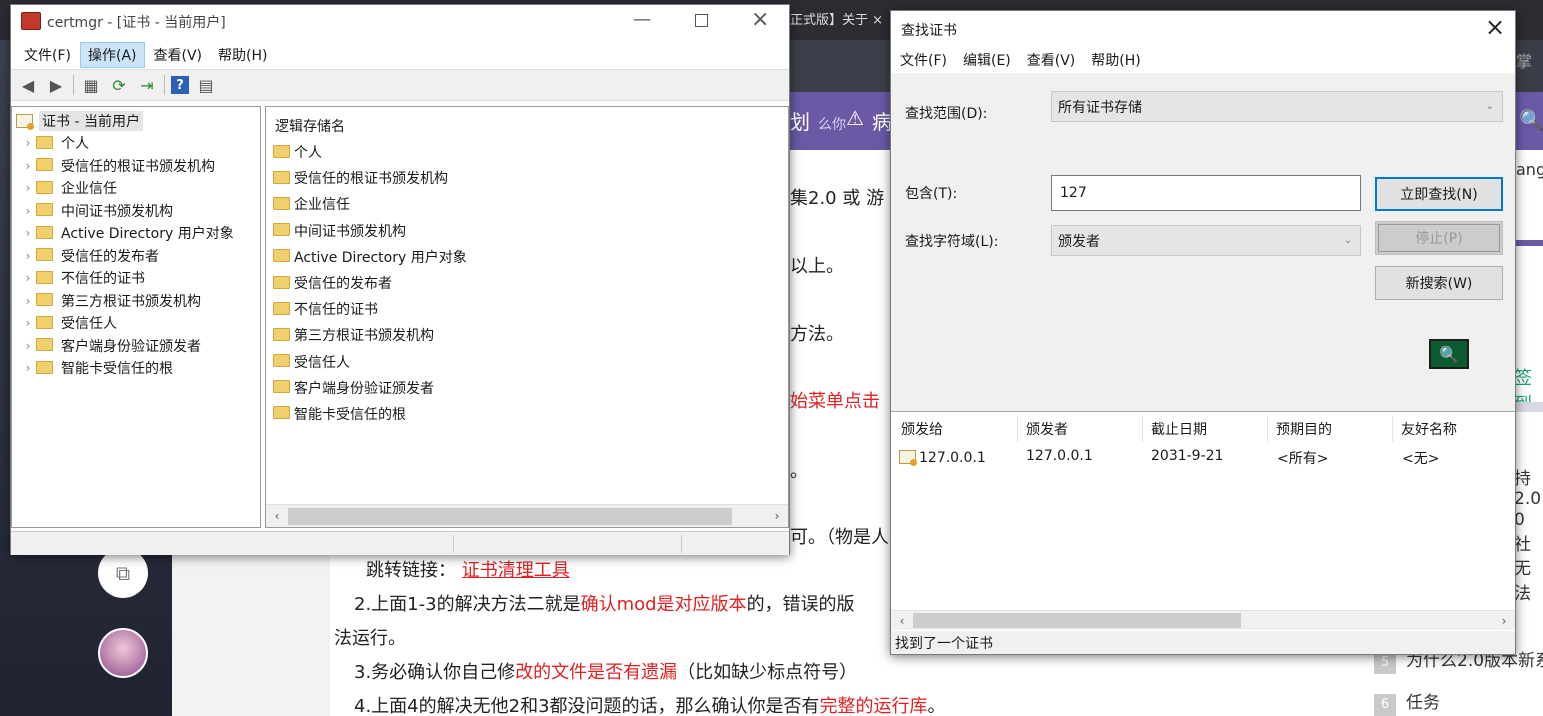 This screenshot has height=716, width=1543. Describe the element at coordinates (1203, 458) in the screenshot. I see `table-row: 127.0.0.1 127.0.0.1 2031-9-21 <所有> <无>` at that location.